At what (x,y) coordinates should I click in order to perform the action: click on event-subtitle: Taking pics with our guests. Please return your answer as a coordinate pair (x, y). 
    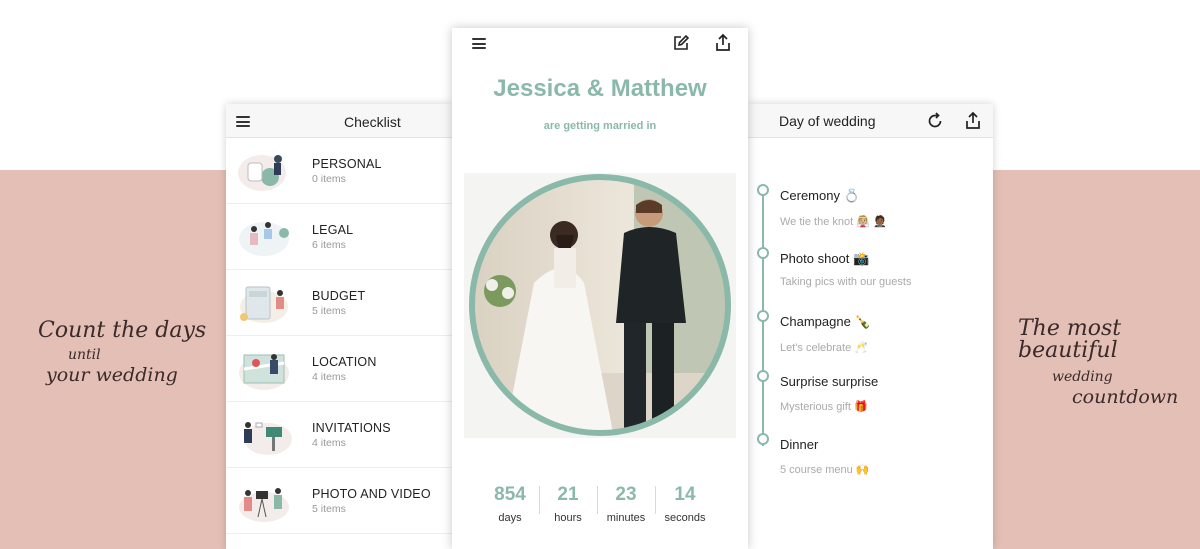
    Looking at the image, I should click on (846, 282).